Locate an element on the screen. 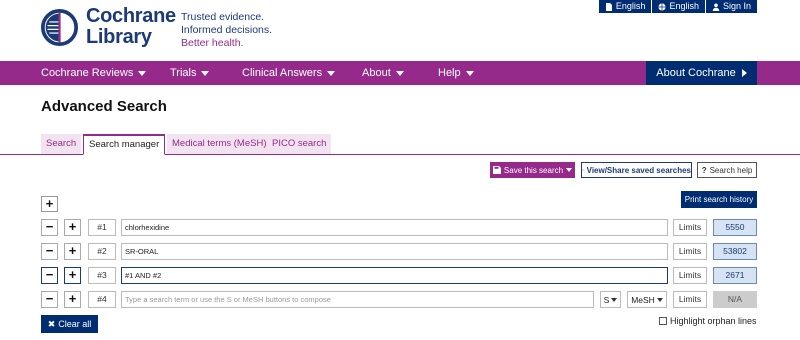 The height and width of the screenshot is (340, 800). hits-count: 2671 is located at coordinates (735, 275).